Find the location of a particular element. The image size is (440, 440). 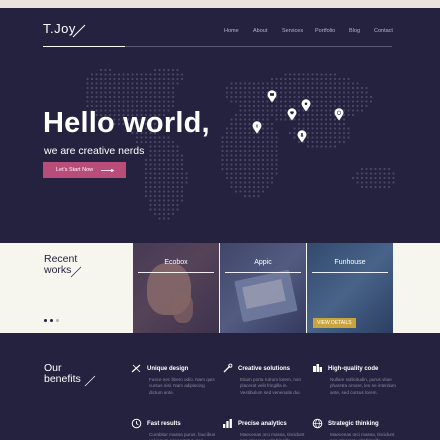

chart-icon is located at coordinates (227, 423).